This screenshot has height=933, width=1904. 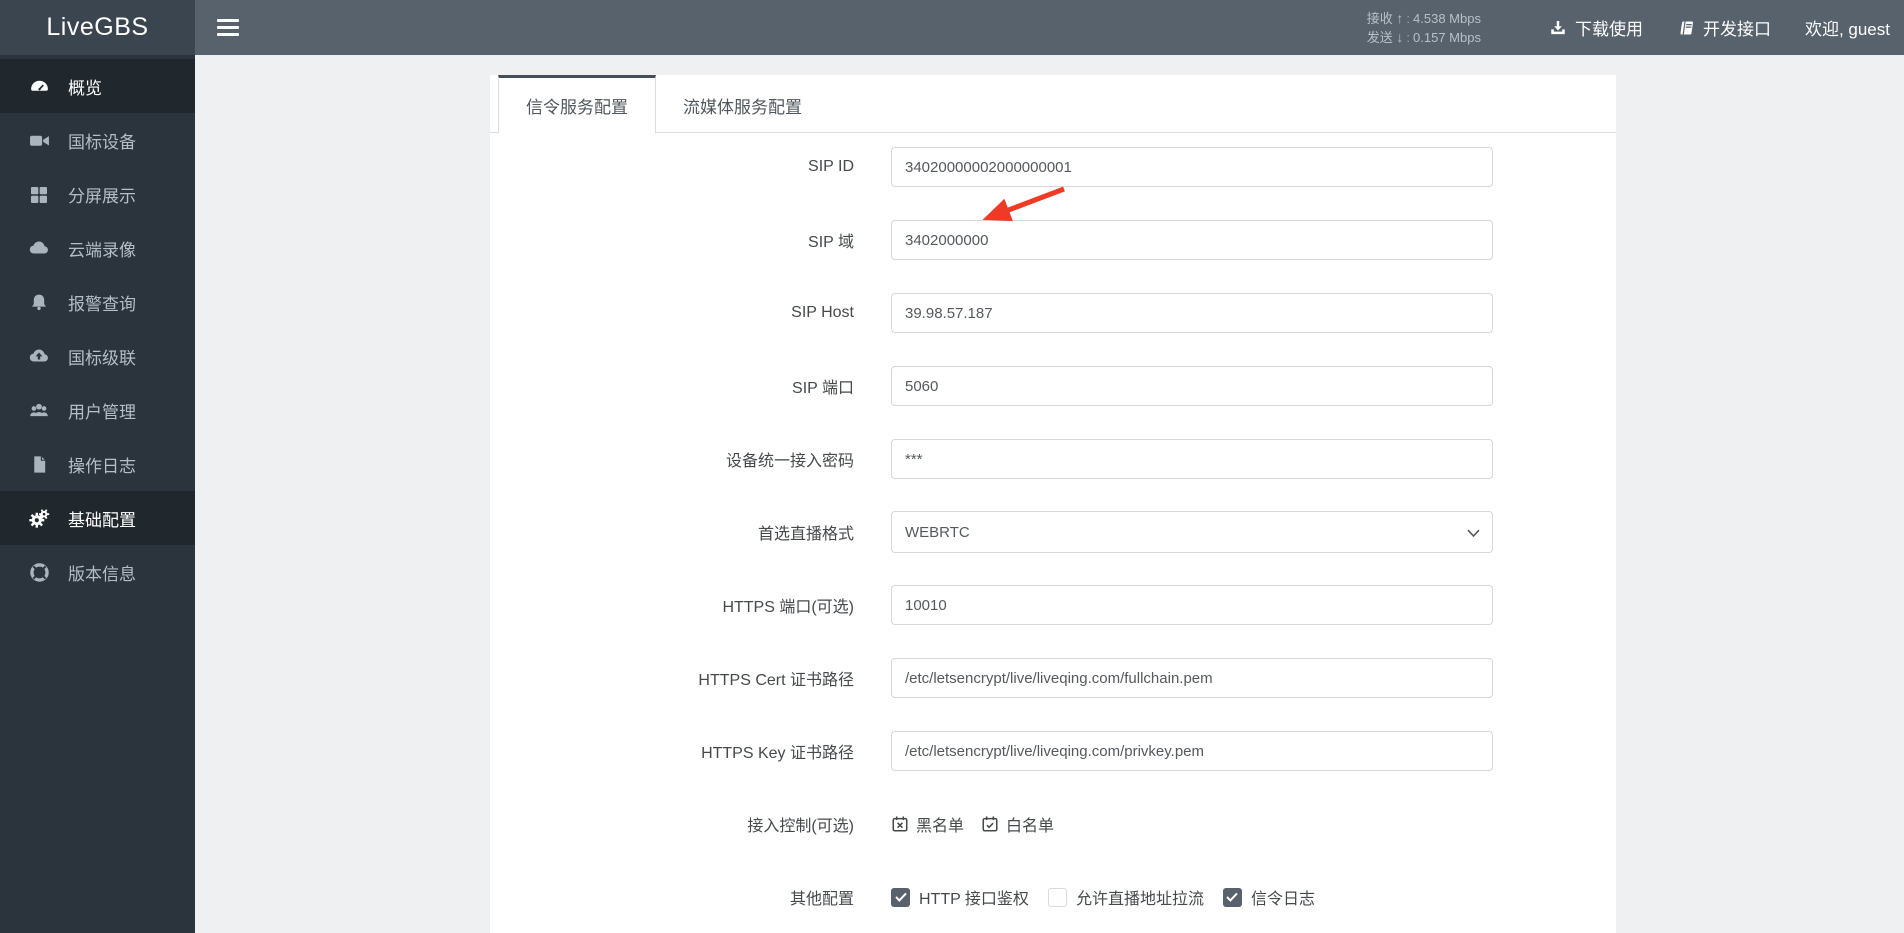 I want to click on camera-icon, so click(x=39, y=140).